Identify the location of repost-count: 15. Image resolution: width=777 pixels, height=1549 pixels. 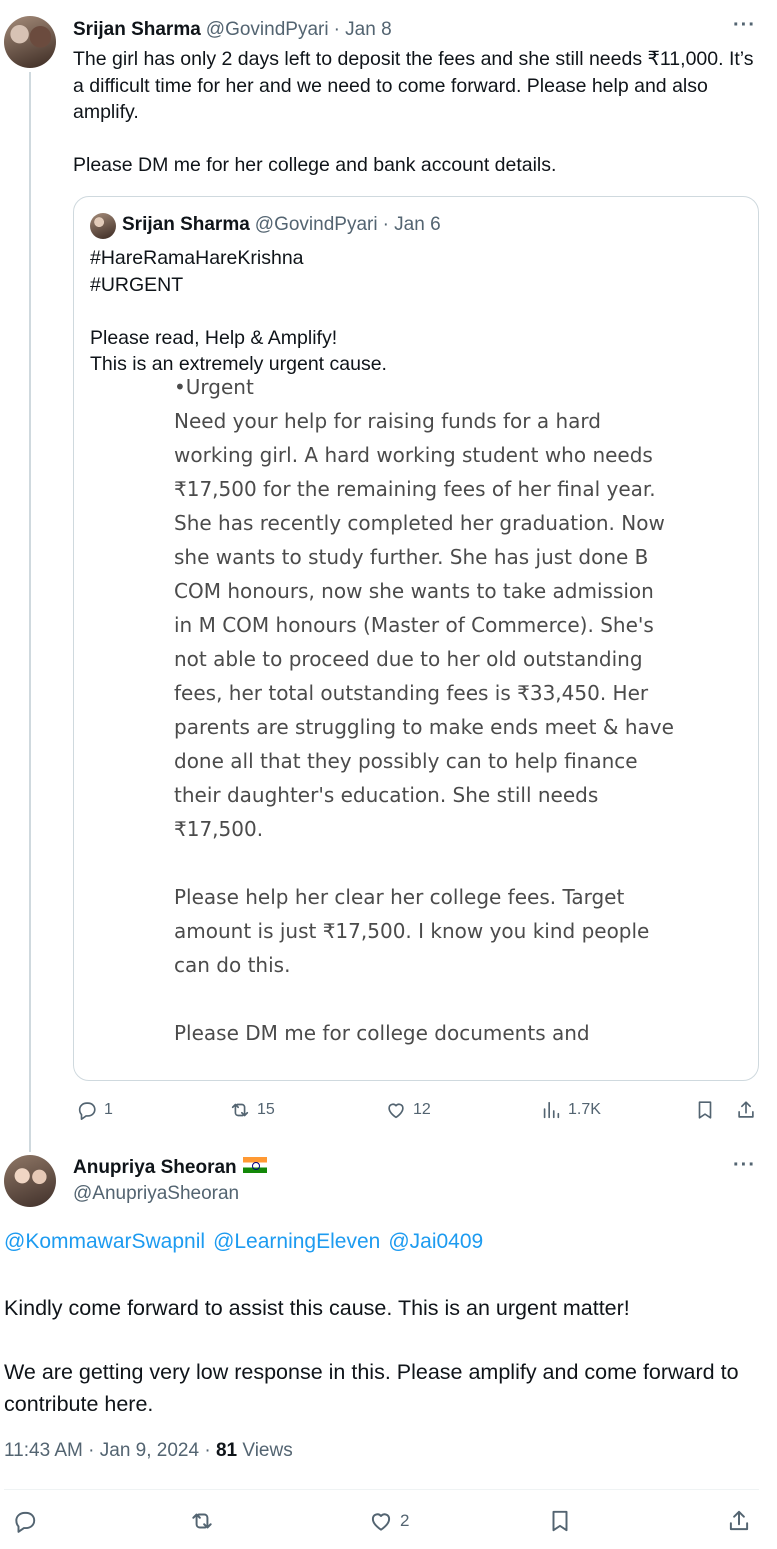
(266, 1109).